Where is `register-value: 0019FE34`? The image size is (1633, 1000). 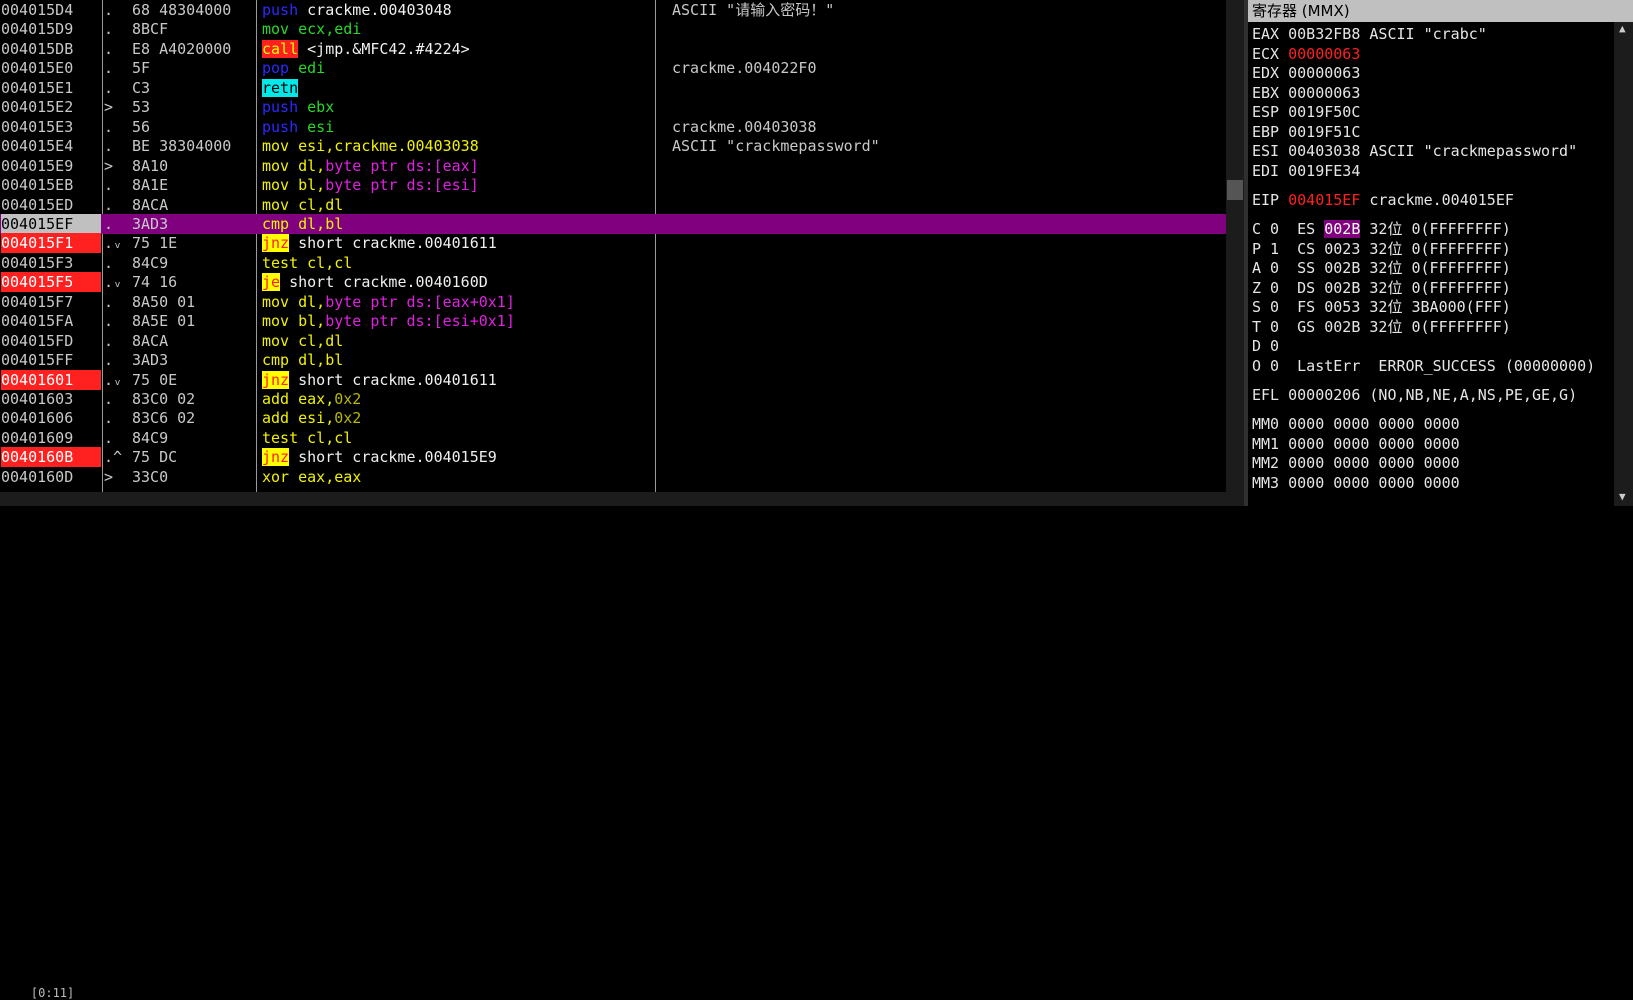 register-value: 0019FE34 is located at coordinates (1324, 171).